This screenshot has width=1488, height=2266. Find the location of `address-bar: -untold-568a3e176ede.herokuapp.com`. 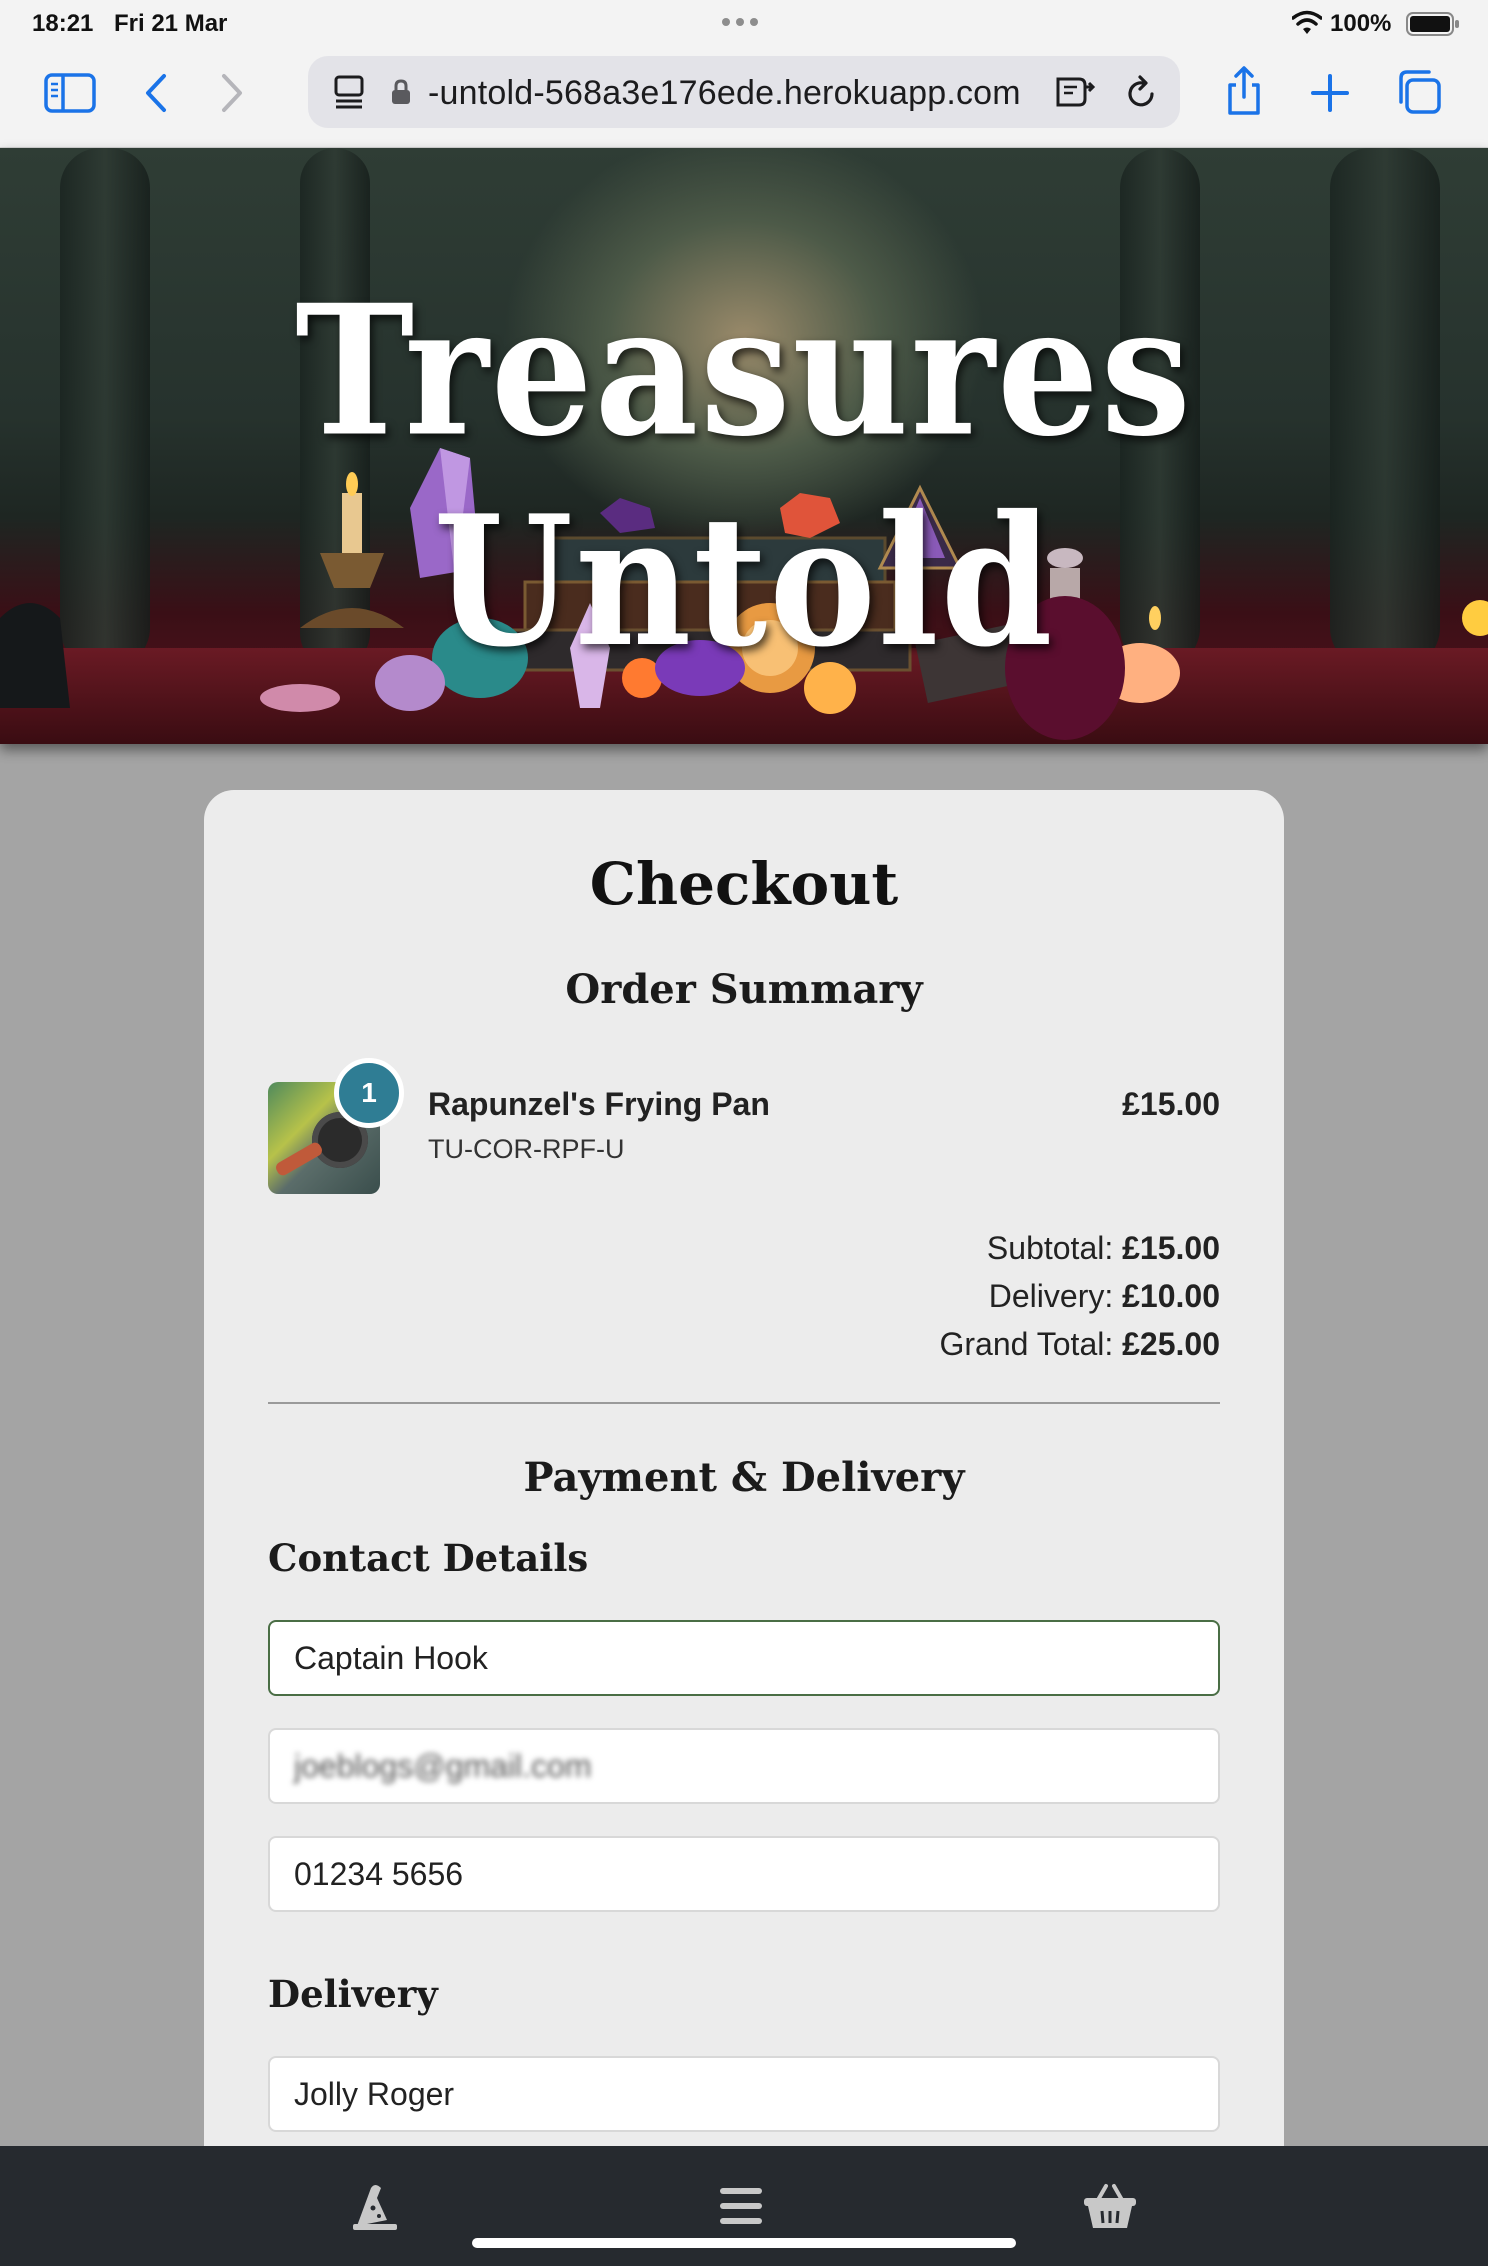

address-bar: -untold-568a3e176ede.herokuapp.com is located at coordinates (744, 92).